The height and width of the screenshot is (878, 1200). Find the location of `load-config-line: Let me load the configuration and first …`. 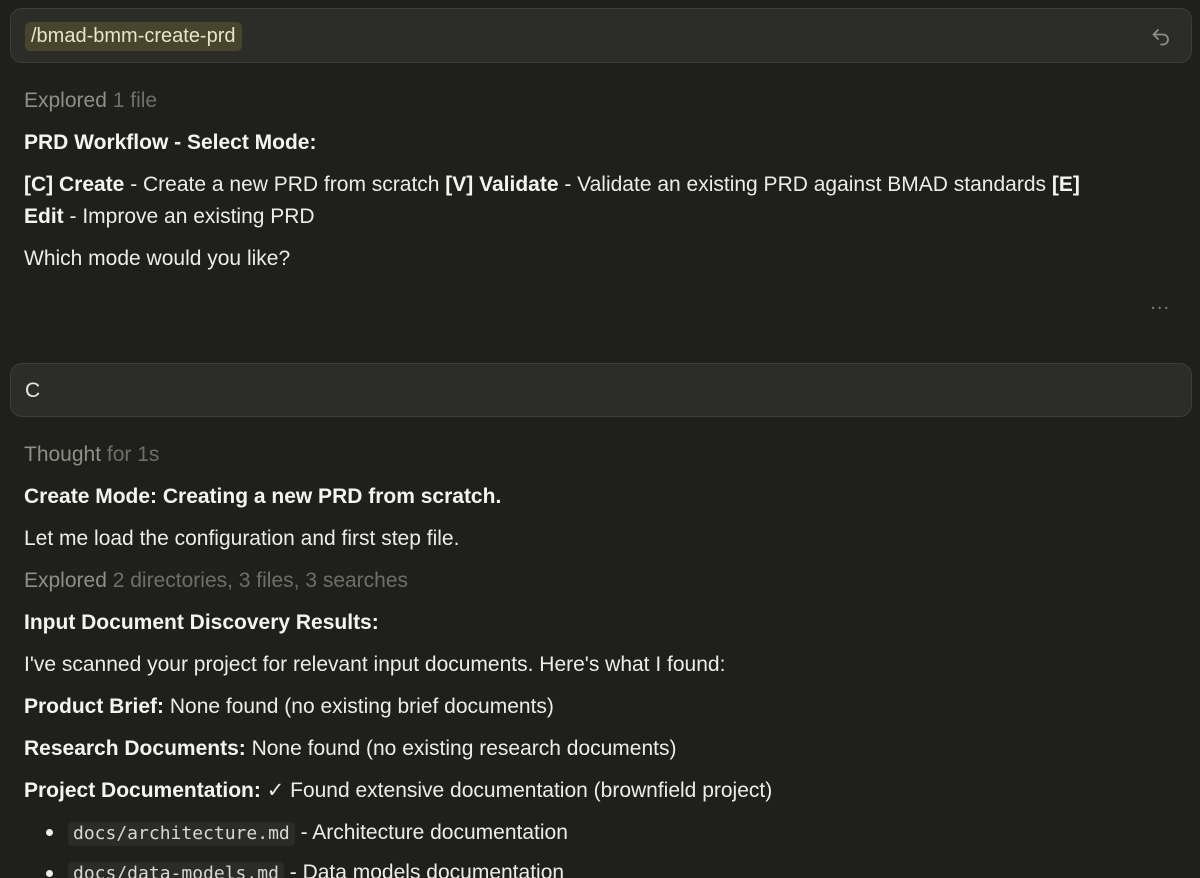

load-config-line: Let me load the configuration and first … is located at coordinates (242, 538).